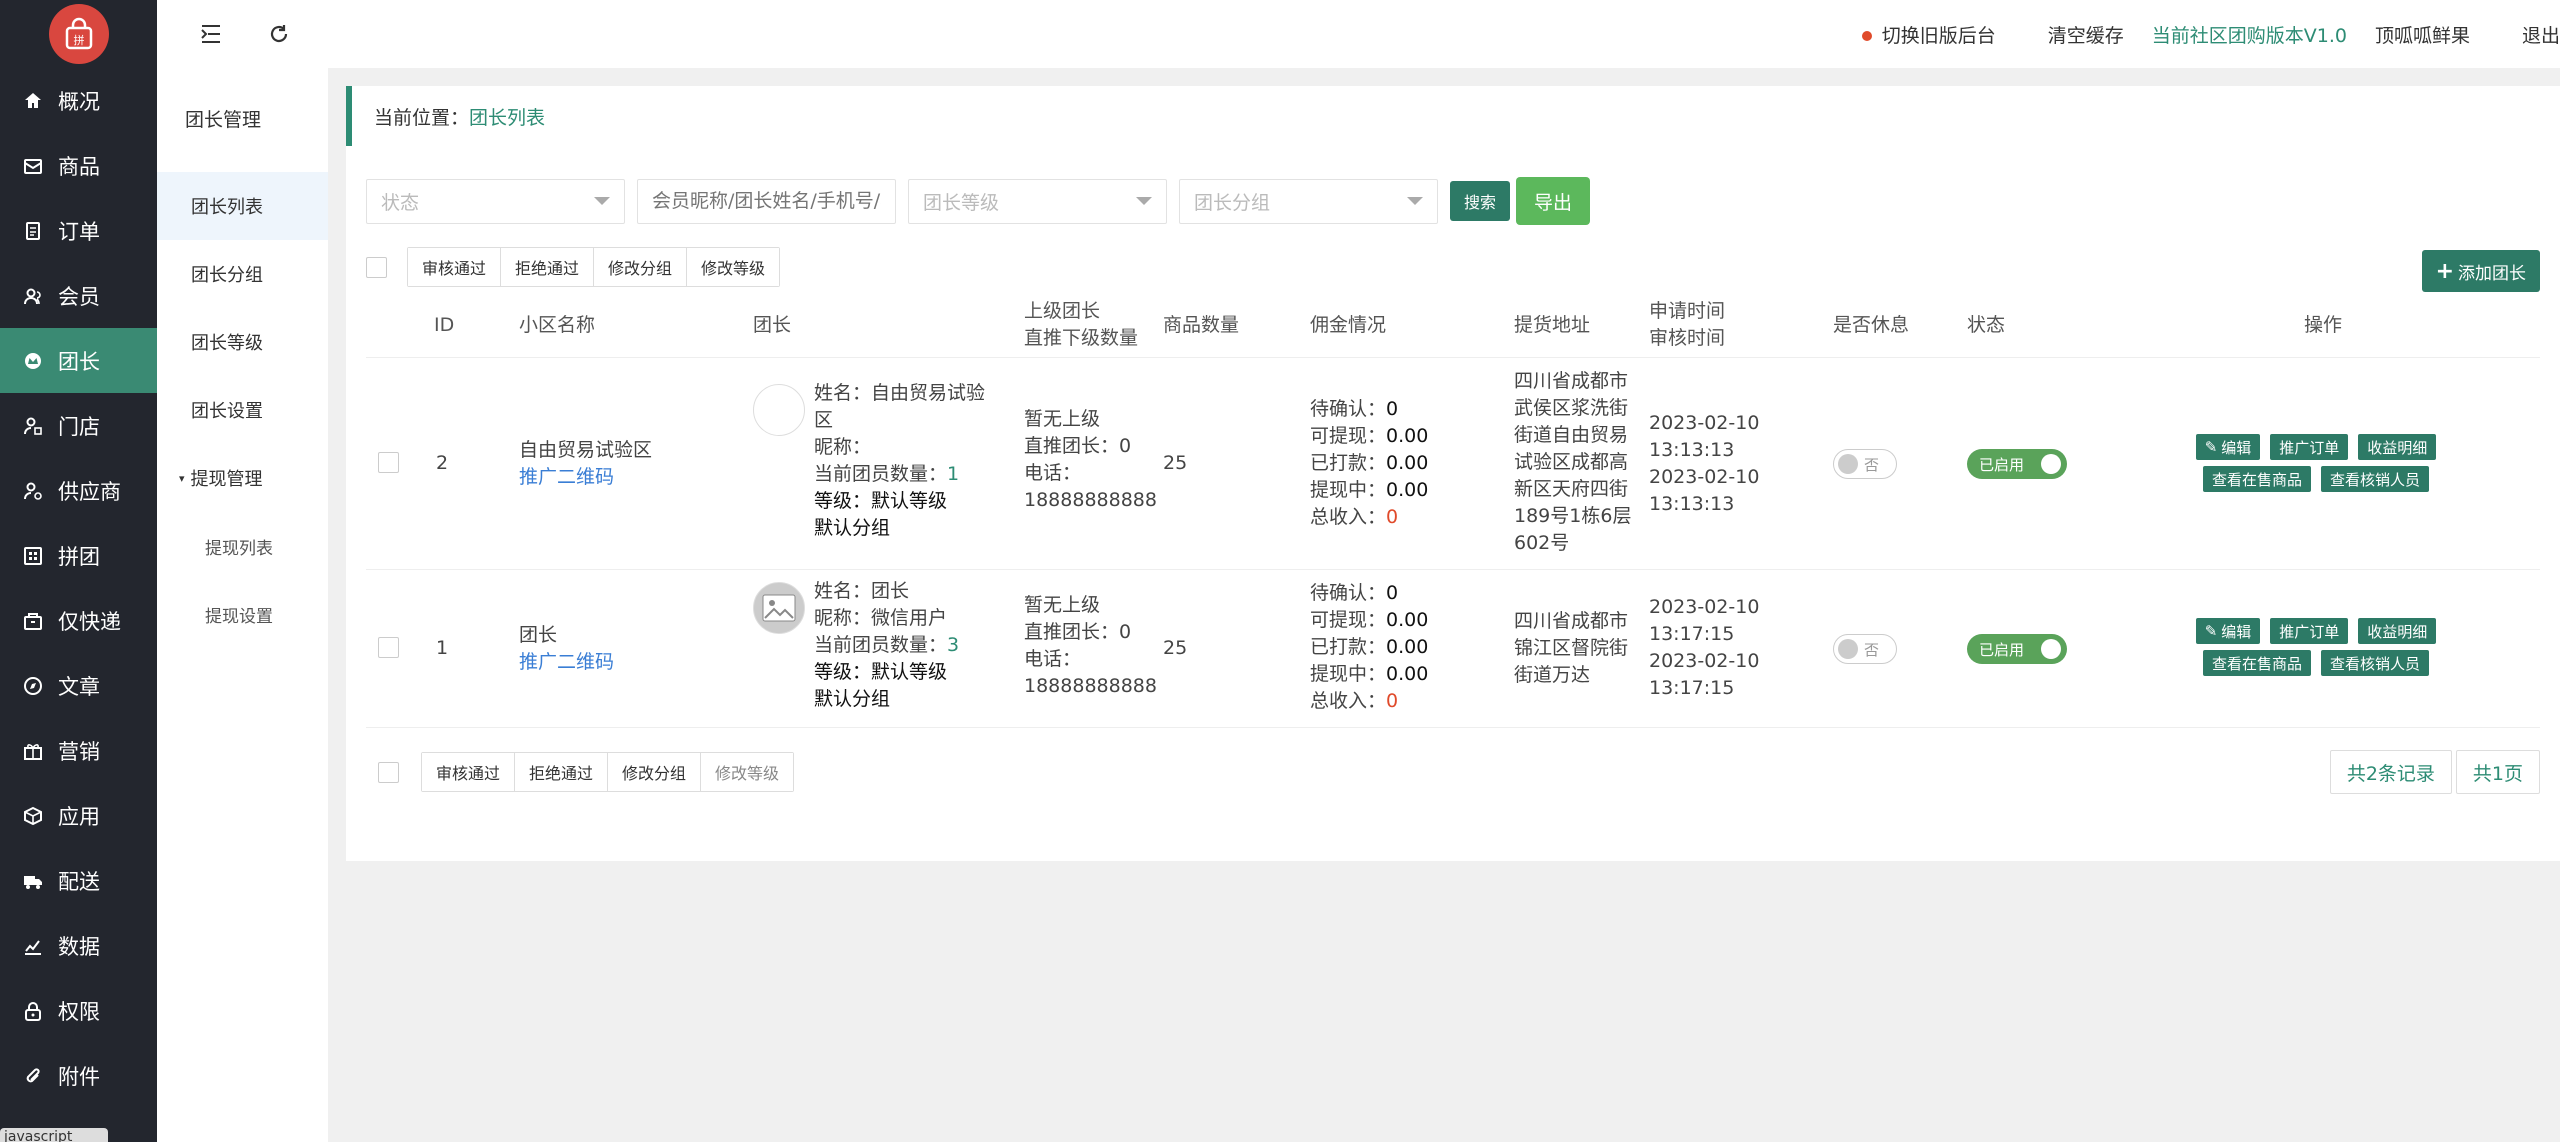 This screenshot has height=1142, width=2560. Describe the element at coordinates (779, 608) in the screenshot. I see `image-placeholder-icon` at that location.